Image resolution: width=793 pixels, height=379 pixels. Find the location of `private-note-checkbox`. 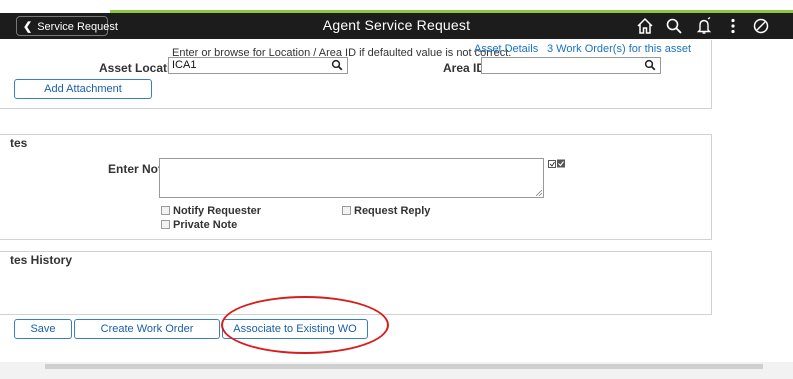

private-note-checkbox is located at coordinates (165, 224).